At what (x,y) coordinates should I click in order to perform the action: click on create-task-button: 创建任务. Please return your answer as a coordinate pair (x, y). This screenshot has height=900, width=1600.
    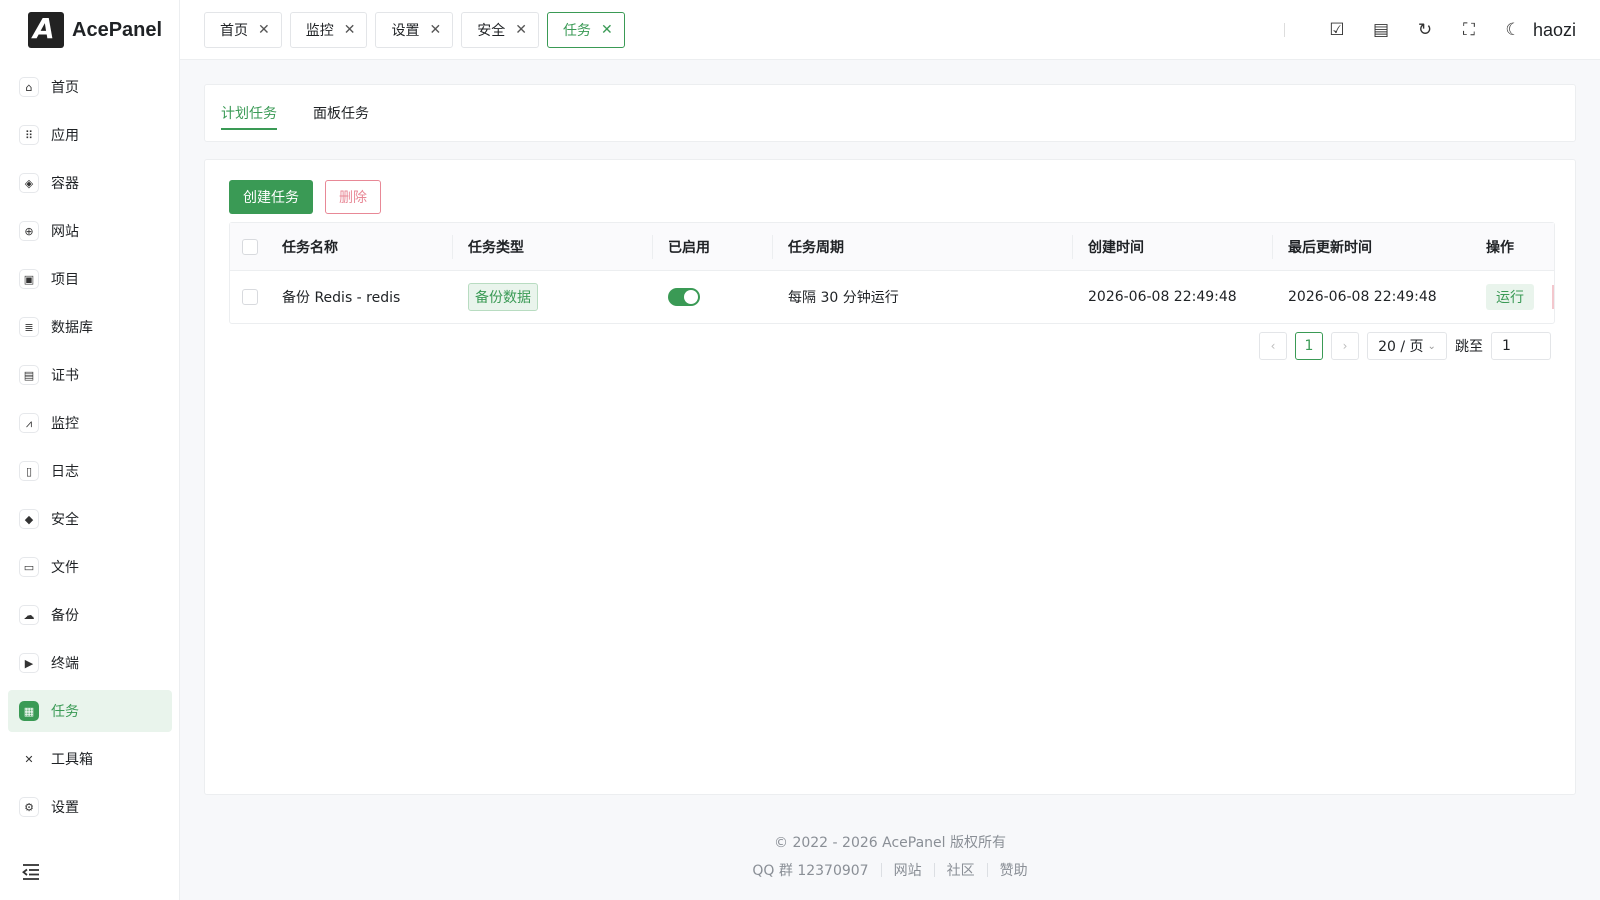
    Looking at the image, I should click on (271, 197).